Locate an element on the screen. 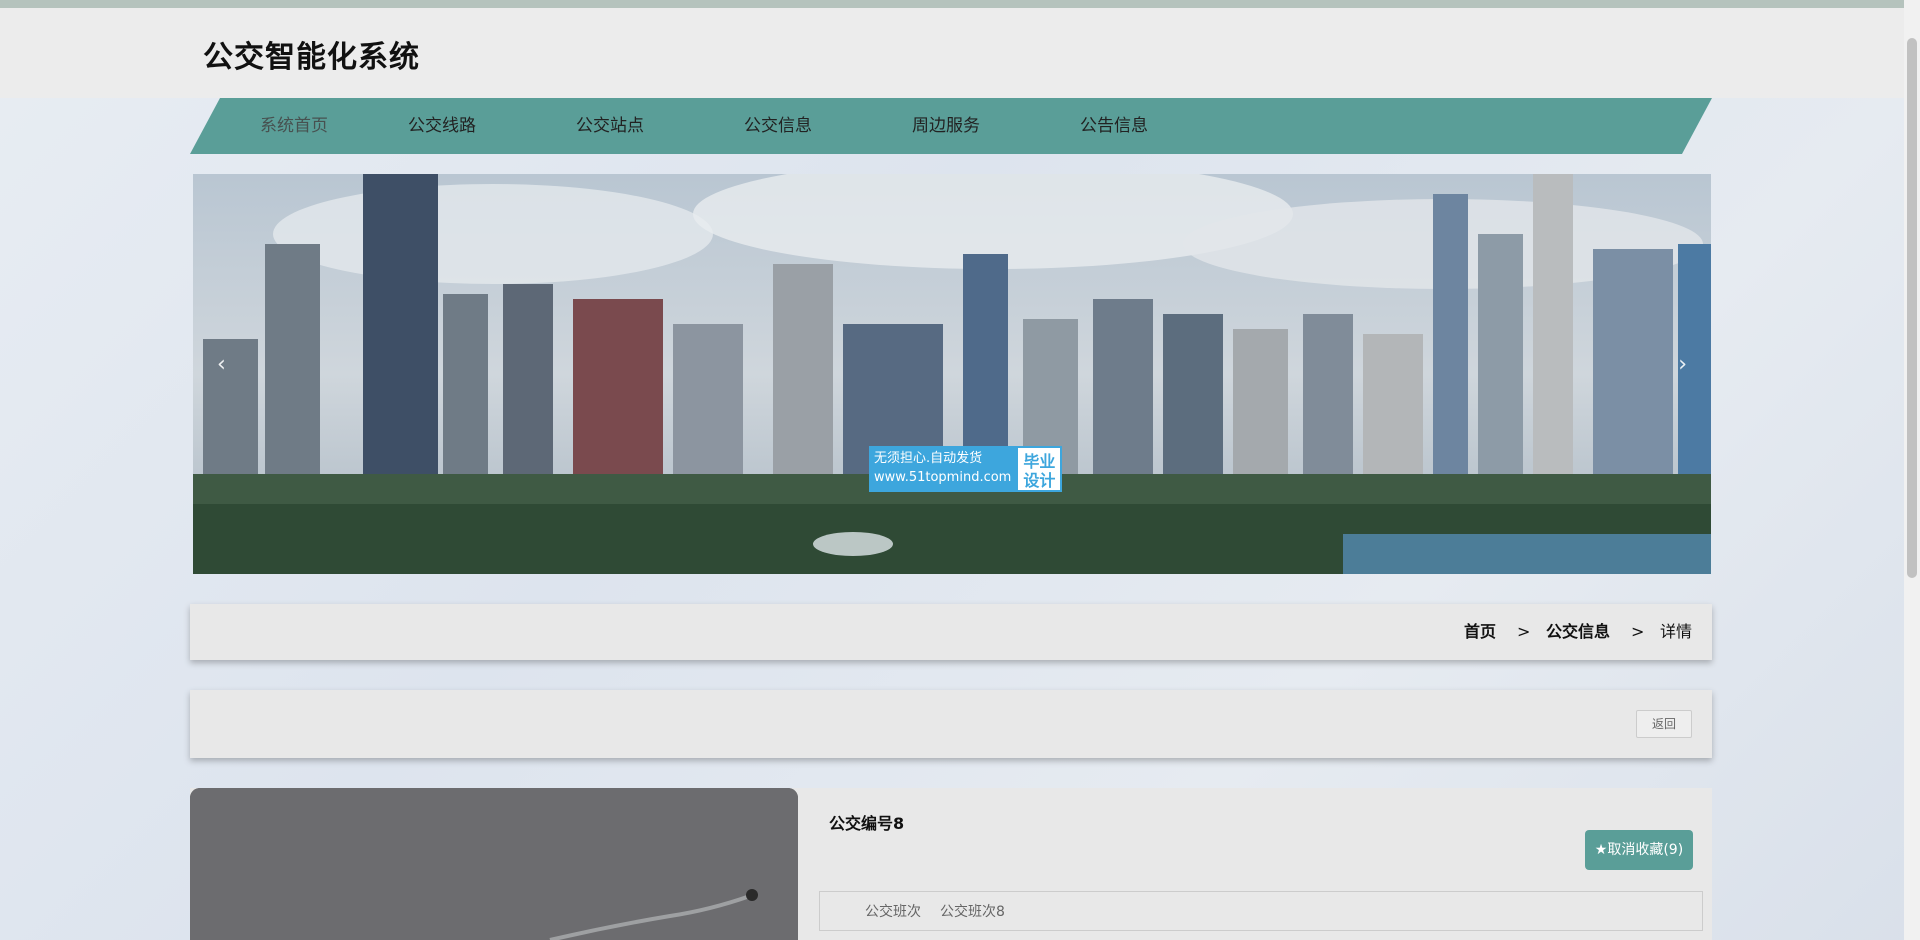 The image size is (1920, 940). field-value: 公交班次8 is located at coordinates (972, 912).